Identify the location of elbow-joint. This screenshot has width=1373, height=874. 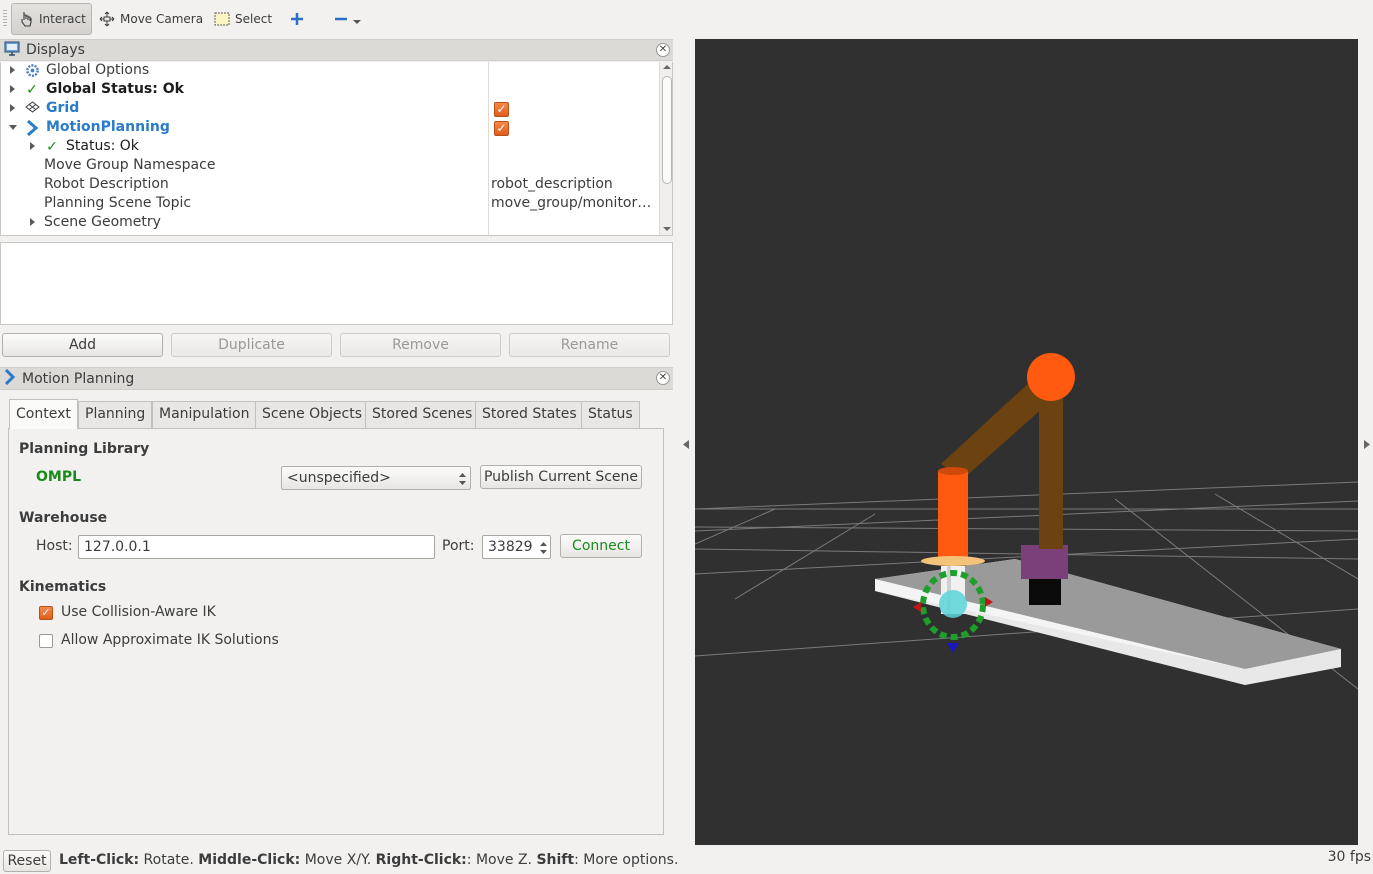
(1051, 377).